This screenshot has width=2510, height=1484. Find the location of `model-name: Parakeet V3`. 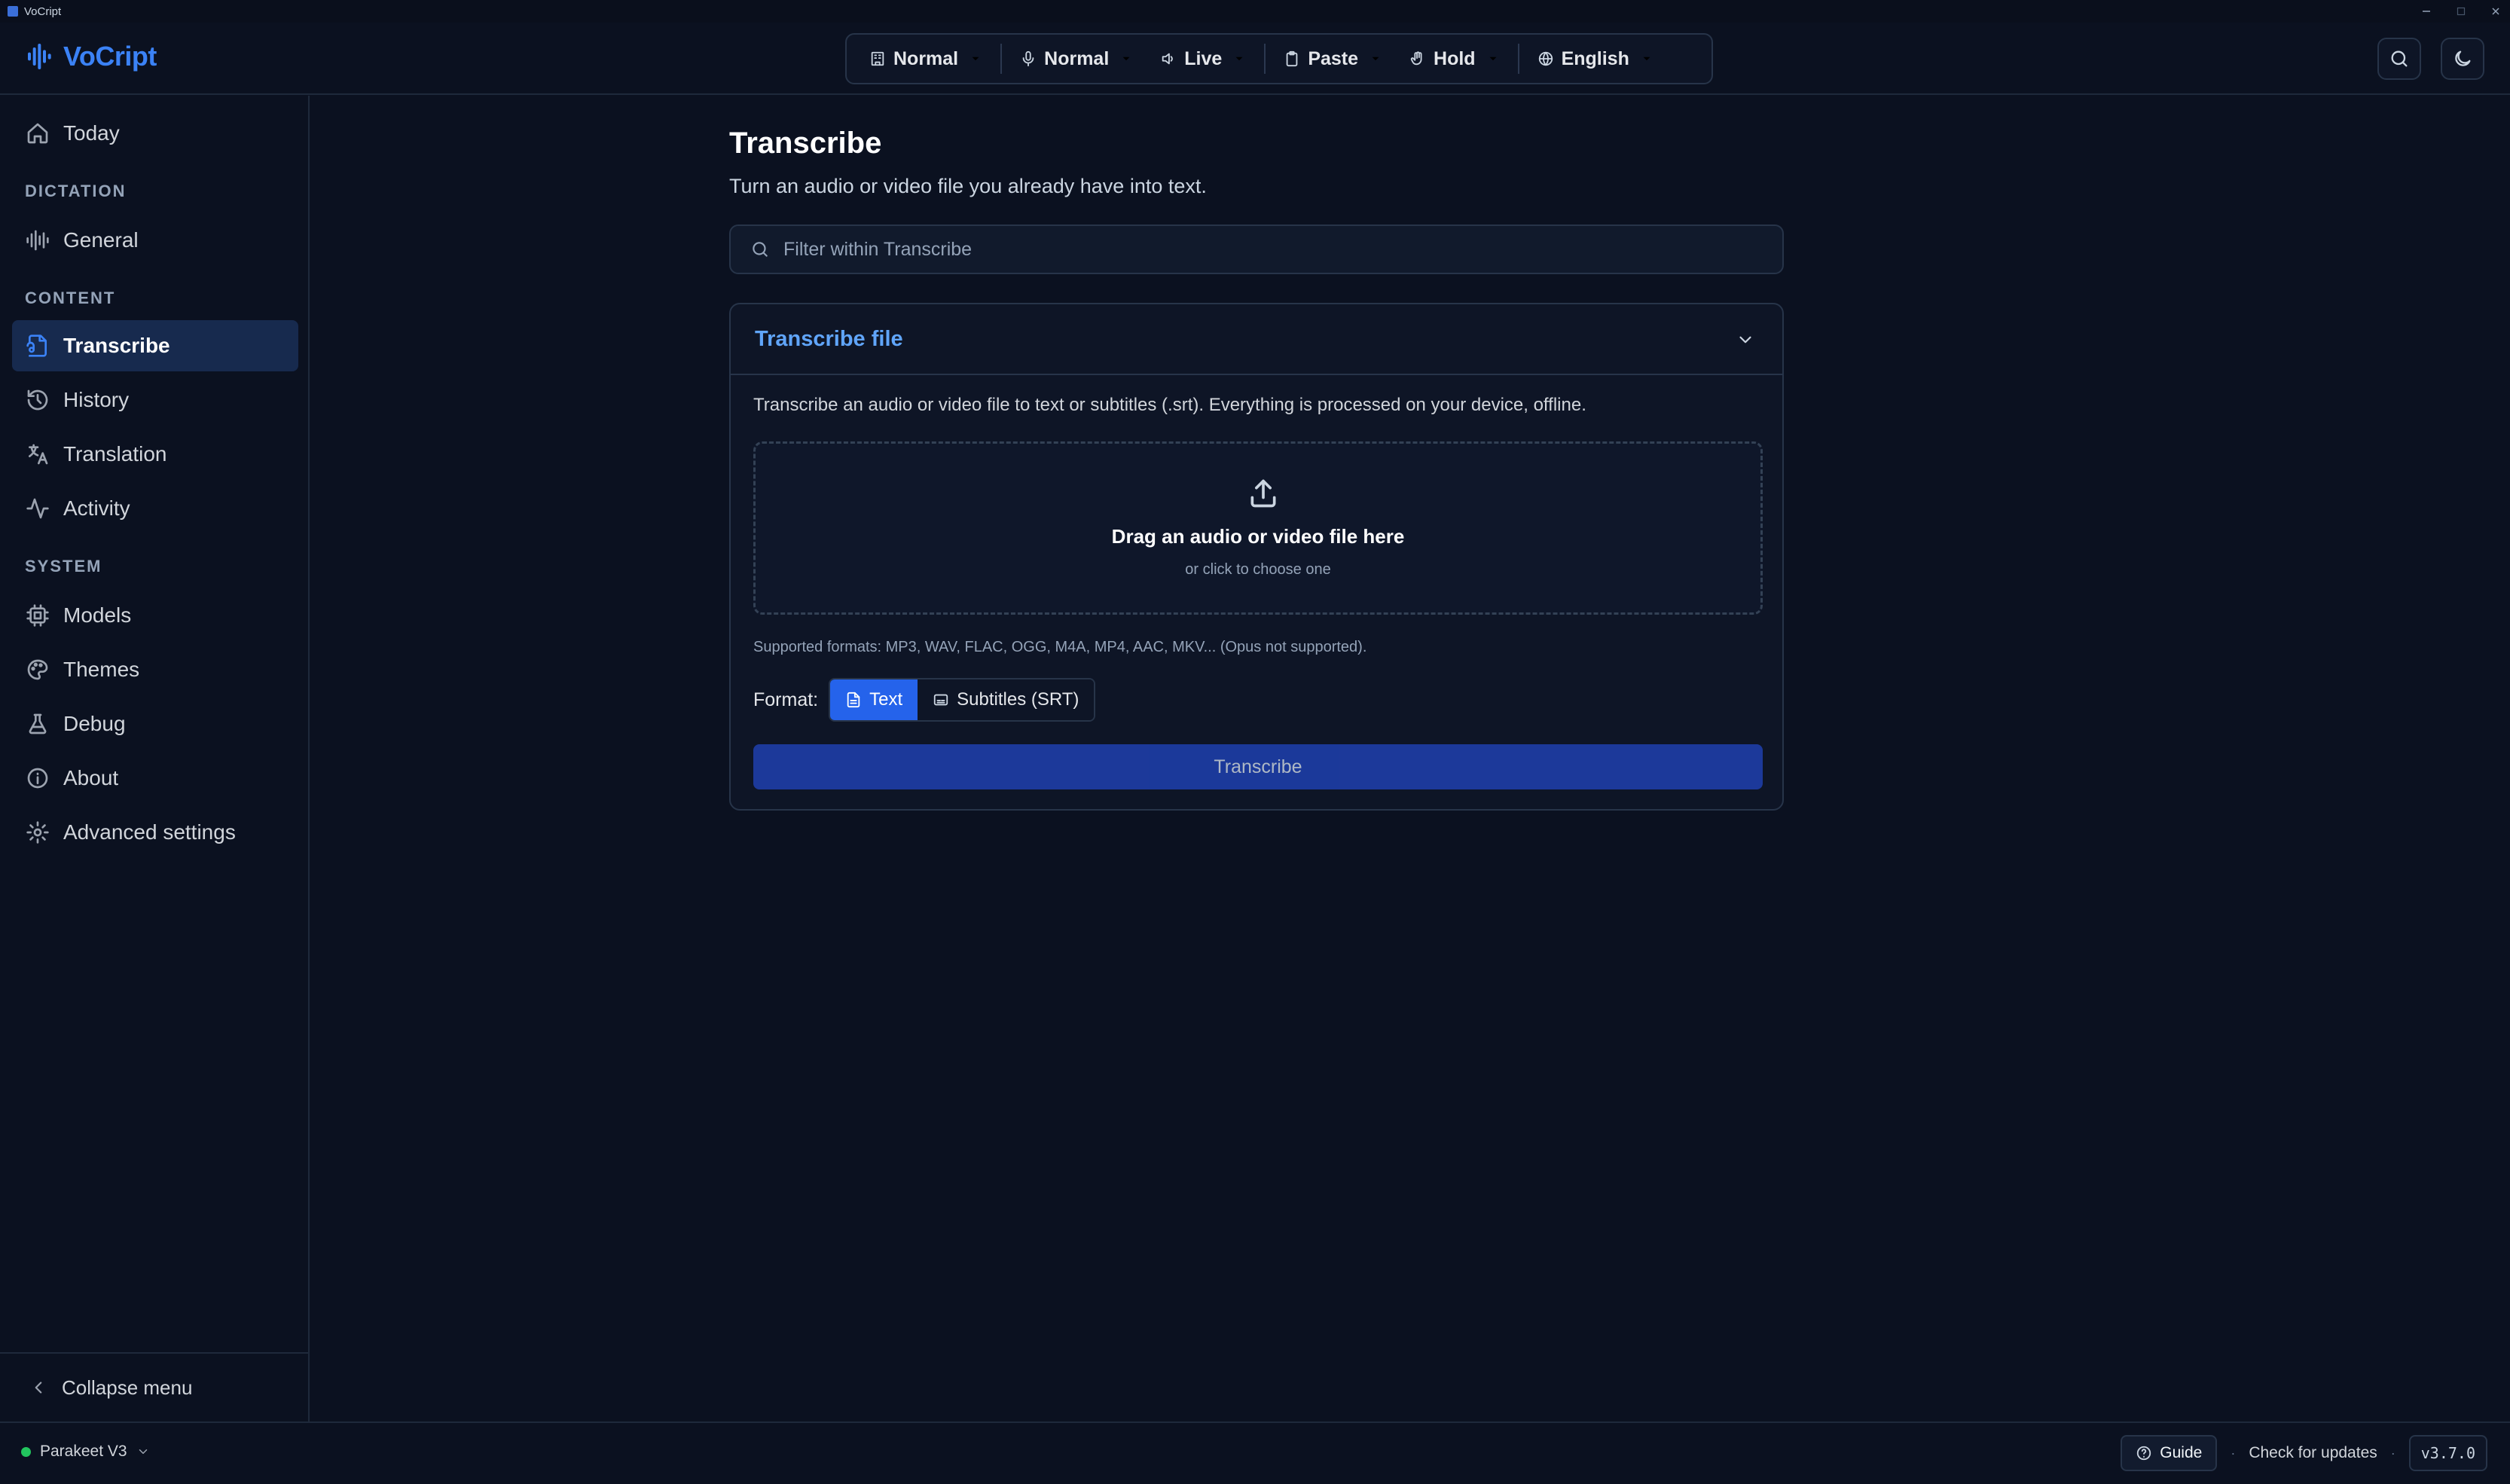

model-name: Parakeet V3 is located at coordinates (84, 1451).